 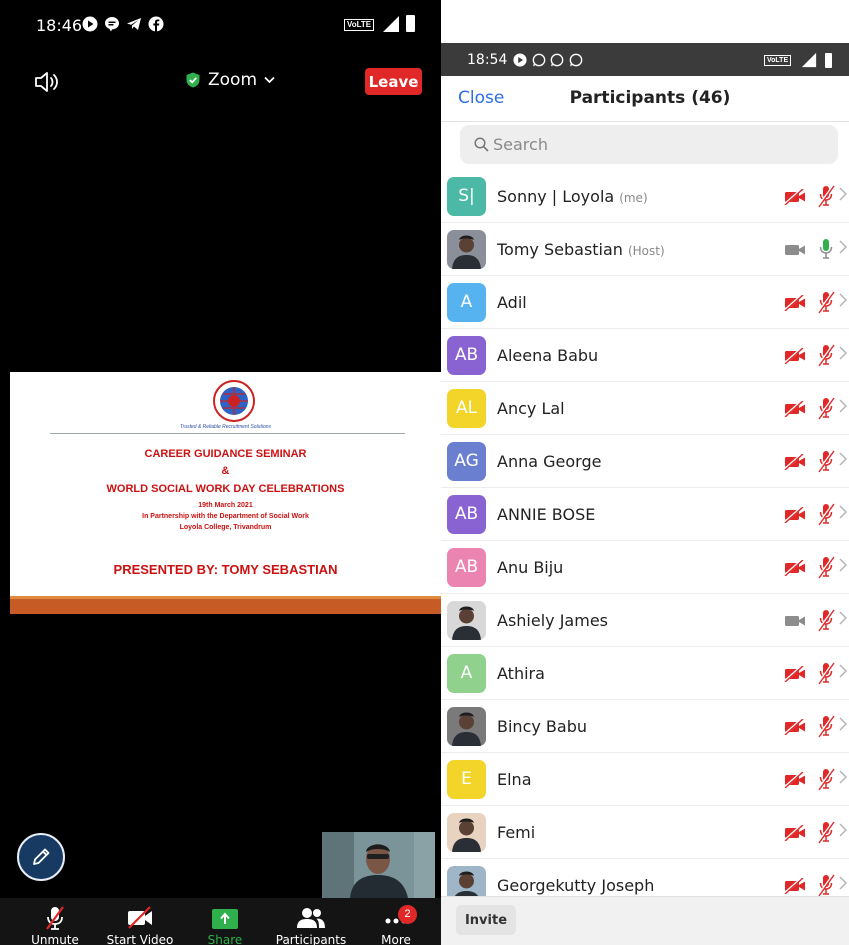 What do you see at coordinates (407, 914) in the screenshot?
I see `more-notification-badge: 2` at bounding box center [407, 914].